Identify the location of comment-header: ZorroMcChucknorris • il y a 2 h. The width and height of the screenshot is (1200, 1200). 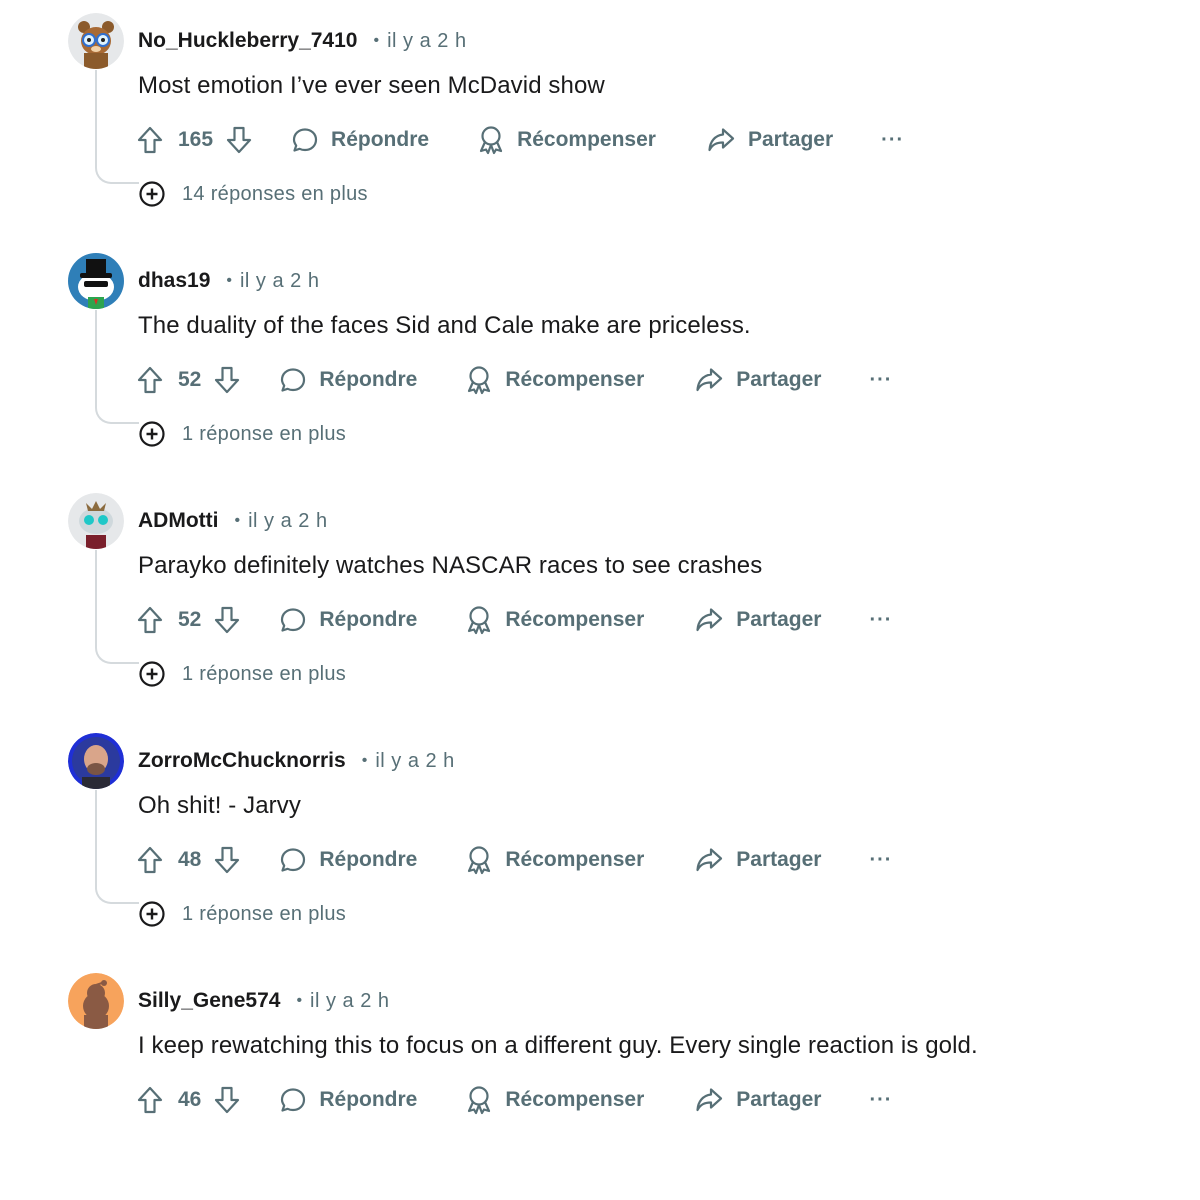
(296, 761).